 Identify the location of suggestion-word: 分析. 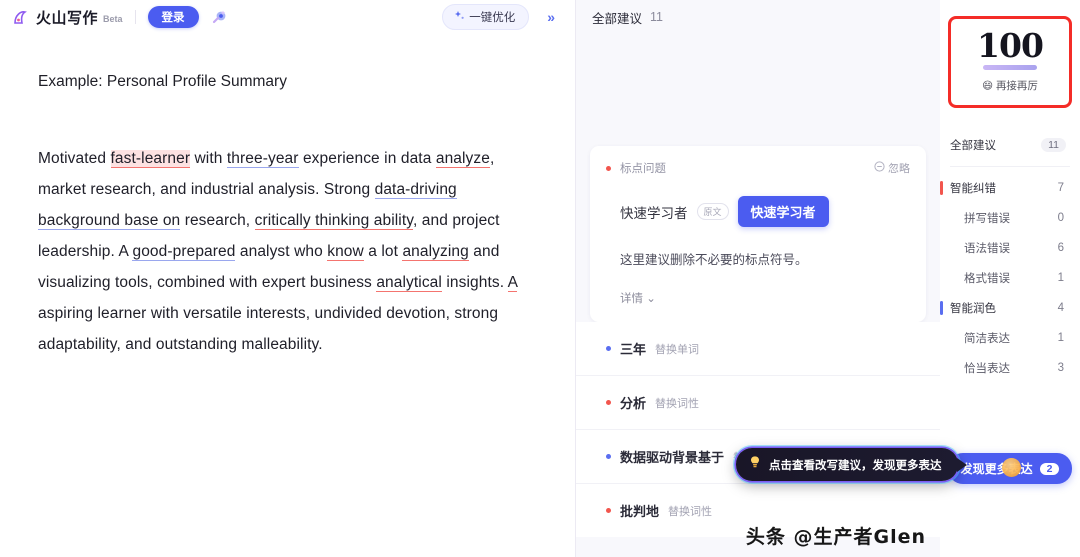
(633, 403).